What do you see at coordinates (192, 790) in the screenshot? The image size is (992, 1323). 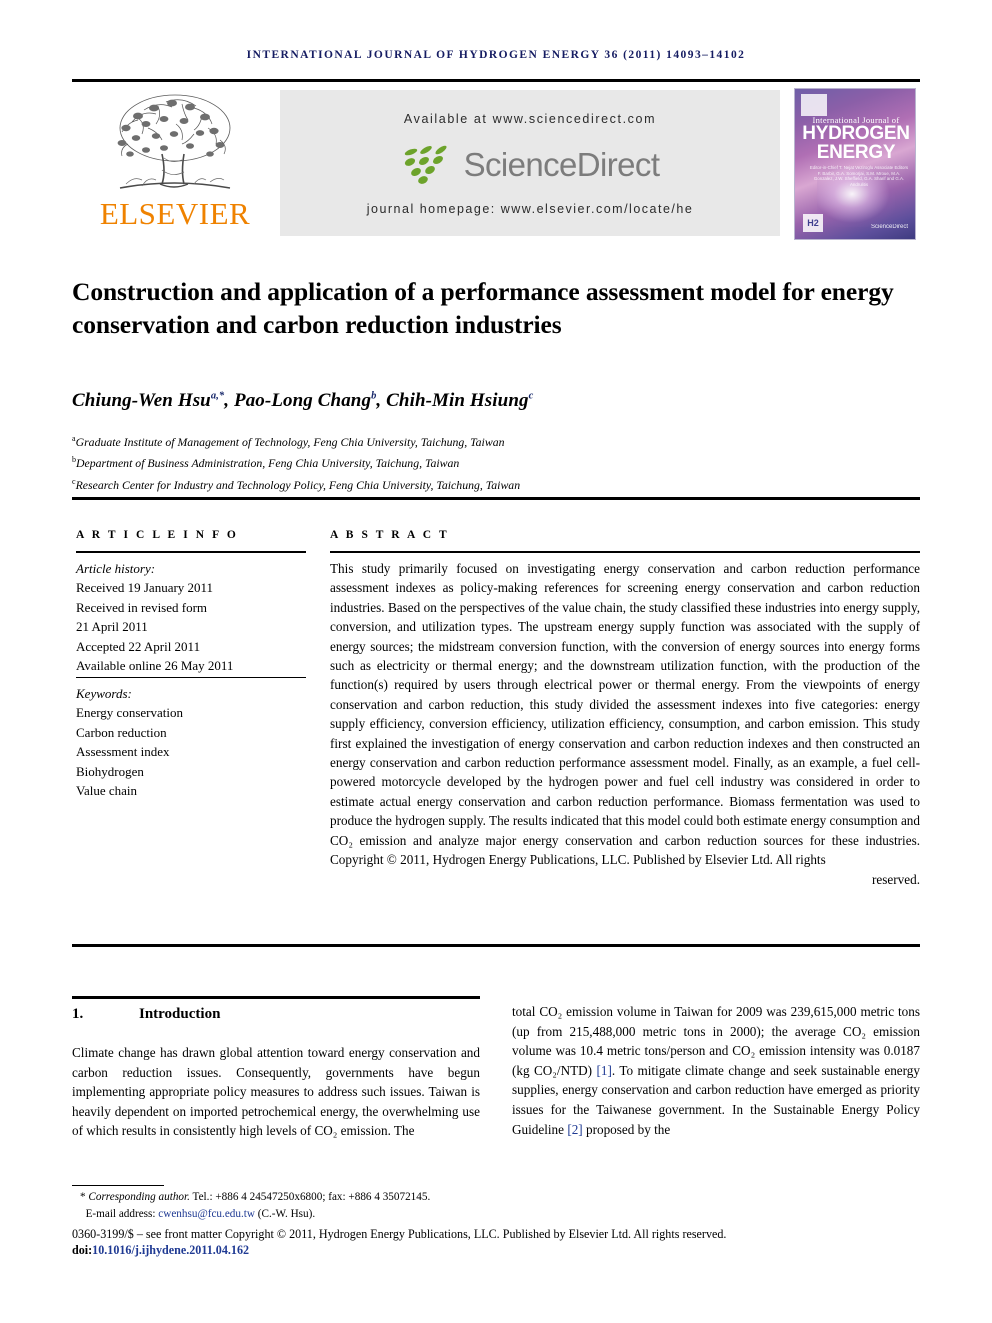 I see `keyword-item: Value chain` at bounding box center [192, 790].